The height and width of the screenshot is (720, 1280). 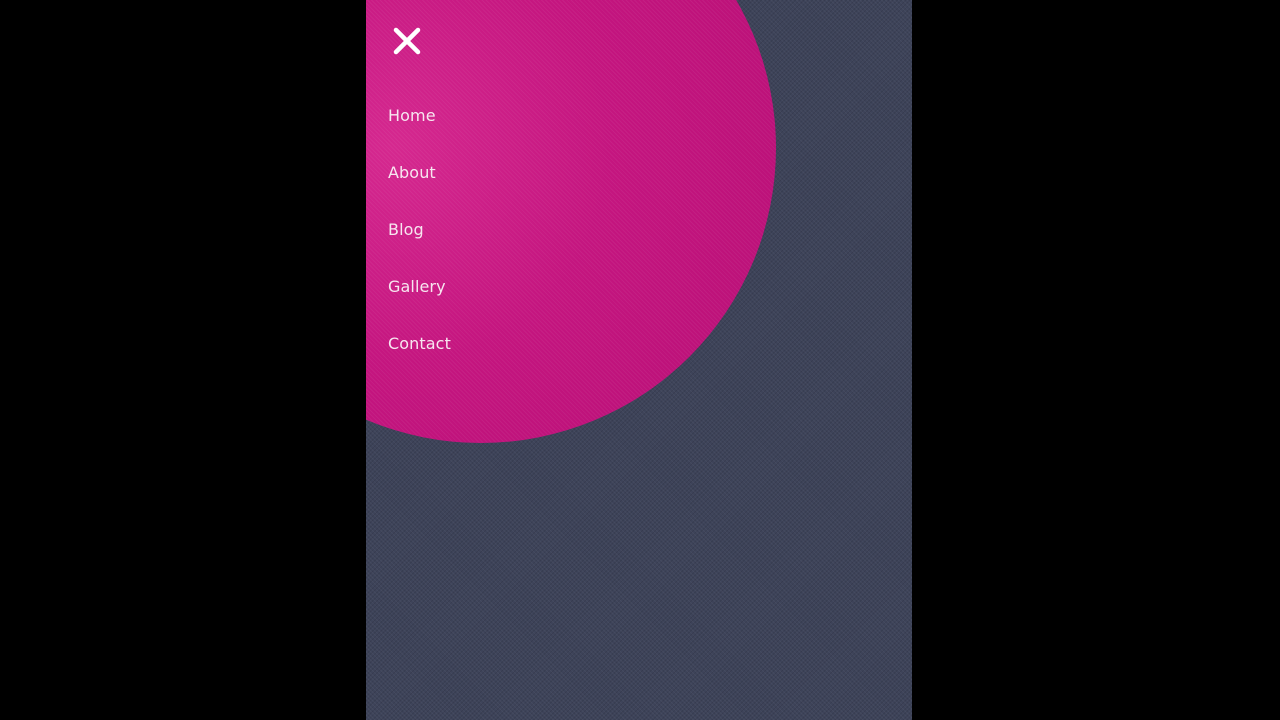 I want to click on nav-item-about: About, so click(x=419, y=182).